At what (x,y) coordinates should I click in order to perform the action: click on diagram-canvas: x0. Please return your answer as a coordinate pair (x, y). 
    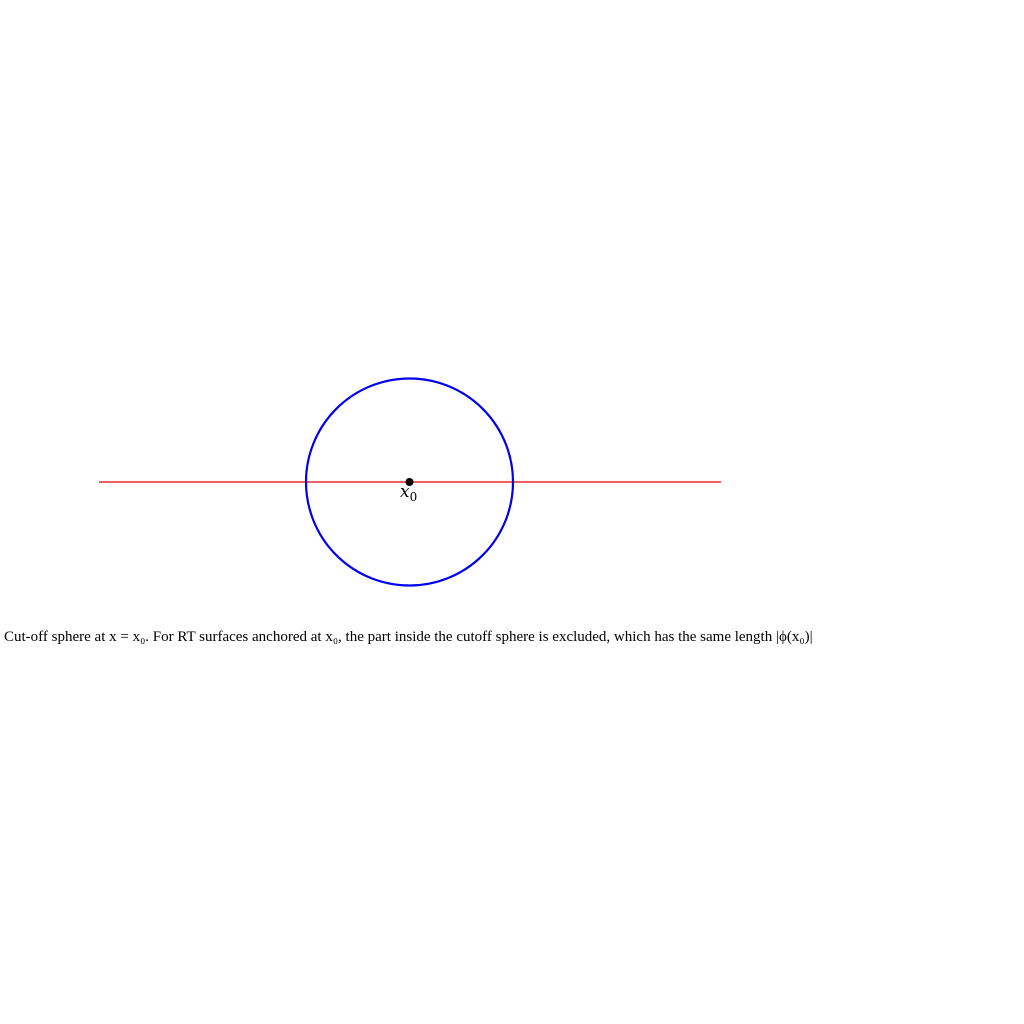
    Looking at the image, I should click on (410, 482).